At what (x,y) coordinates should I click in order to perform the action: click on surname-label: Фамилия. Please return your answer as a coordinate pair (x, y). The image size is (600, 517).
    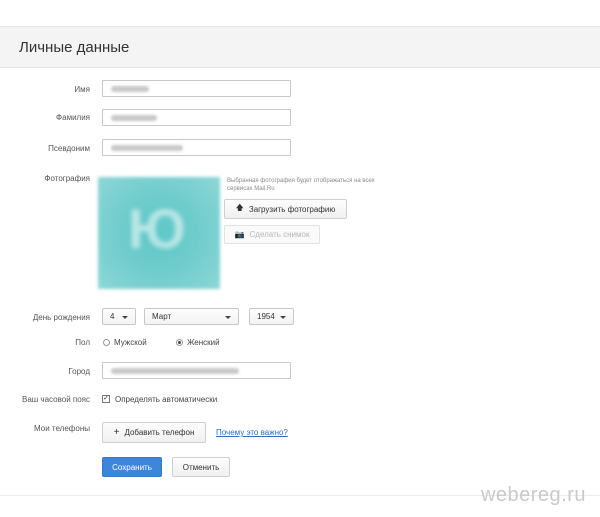
    Looking at the image, I should click on (73, 117).